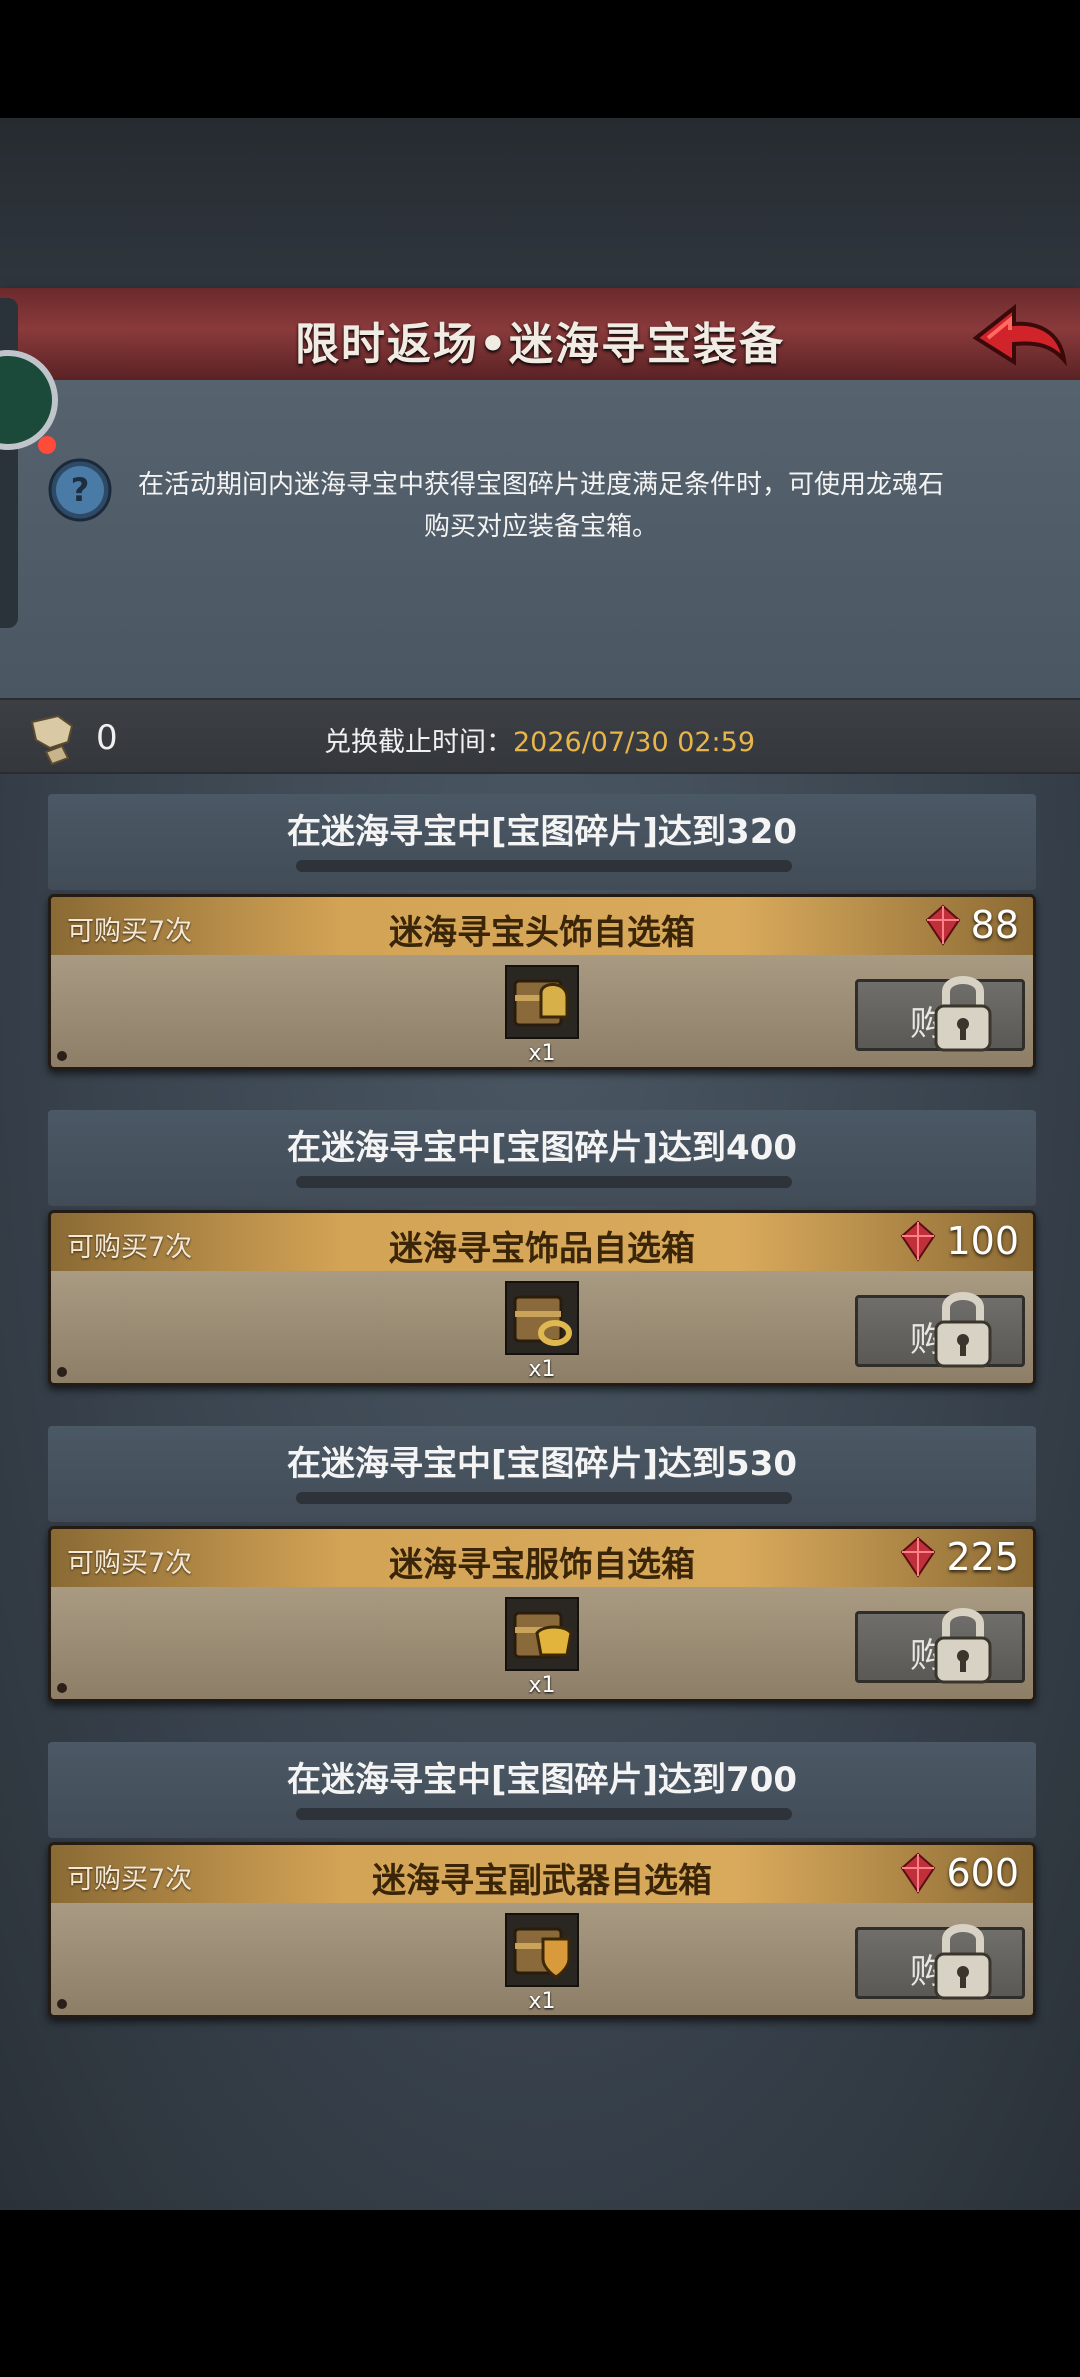  I want to click on price: 225, so click(959, 1557).